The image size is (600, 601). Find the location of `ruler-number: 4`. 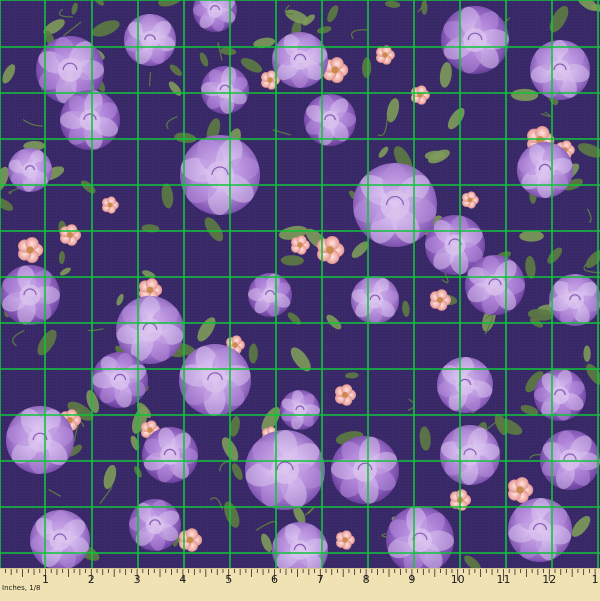

ruler-number: 4 is located at coordinates (182, 579).